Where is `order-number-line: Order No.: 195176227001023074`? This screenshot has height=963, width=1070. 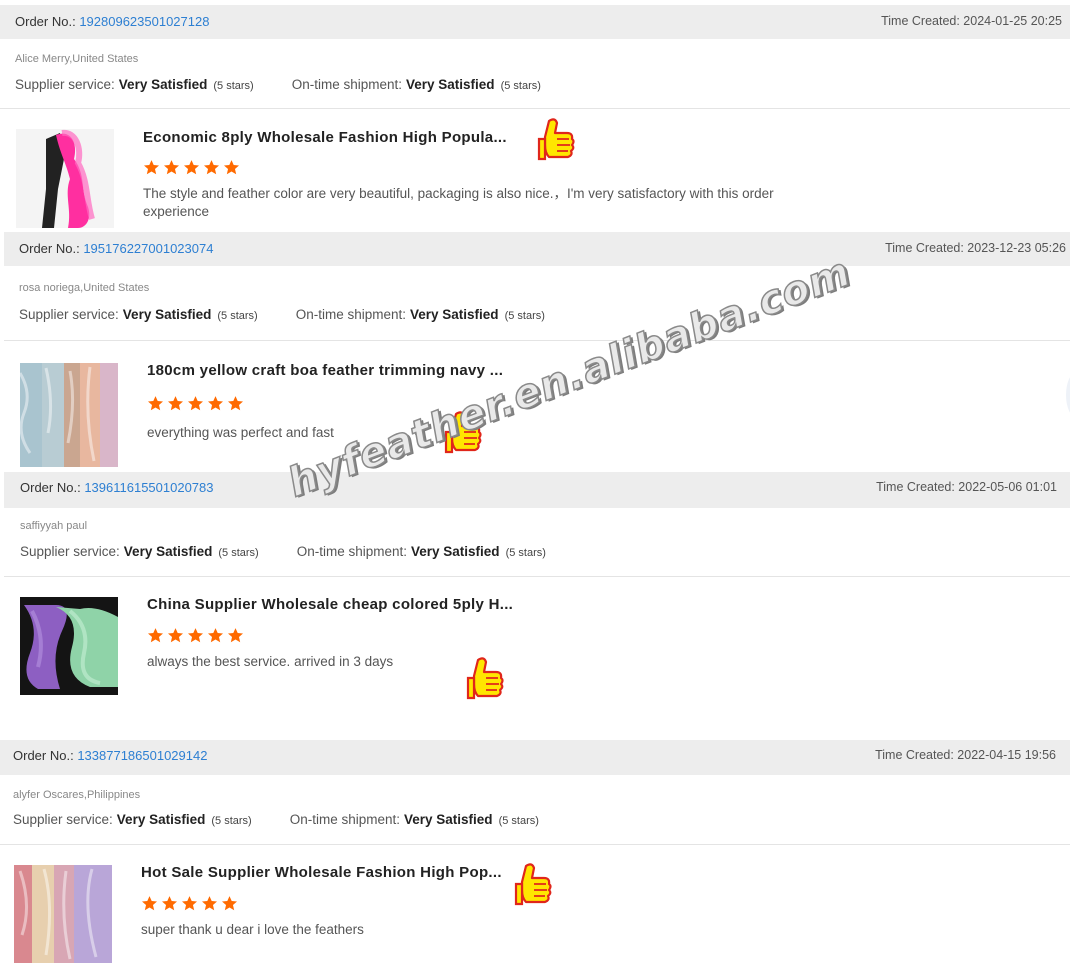 order-number-line: Order No.: 195176227001023074 is located at coordinates (116, 248).